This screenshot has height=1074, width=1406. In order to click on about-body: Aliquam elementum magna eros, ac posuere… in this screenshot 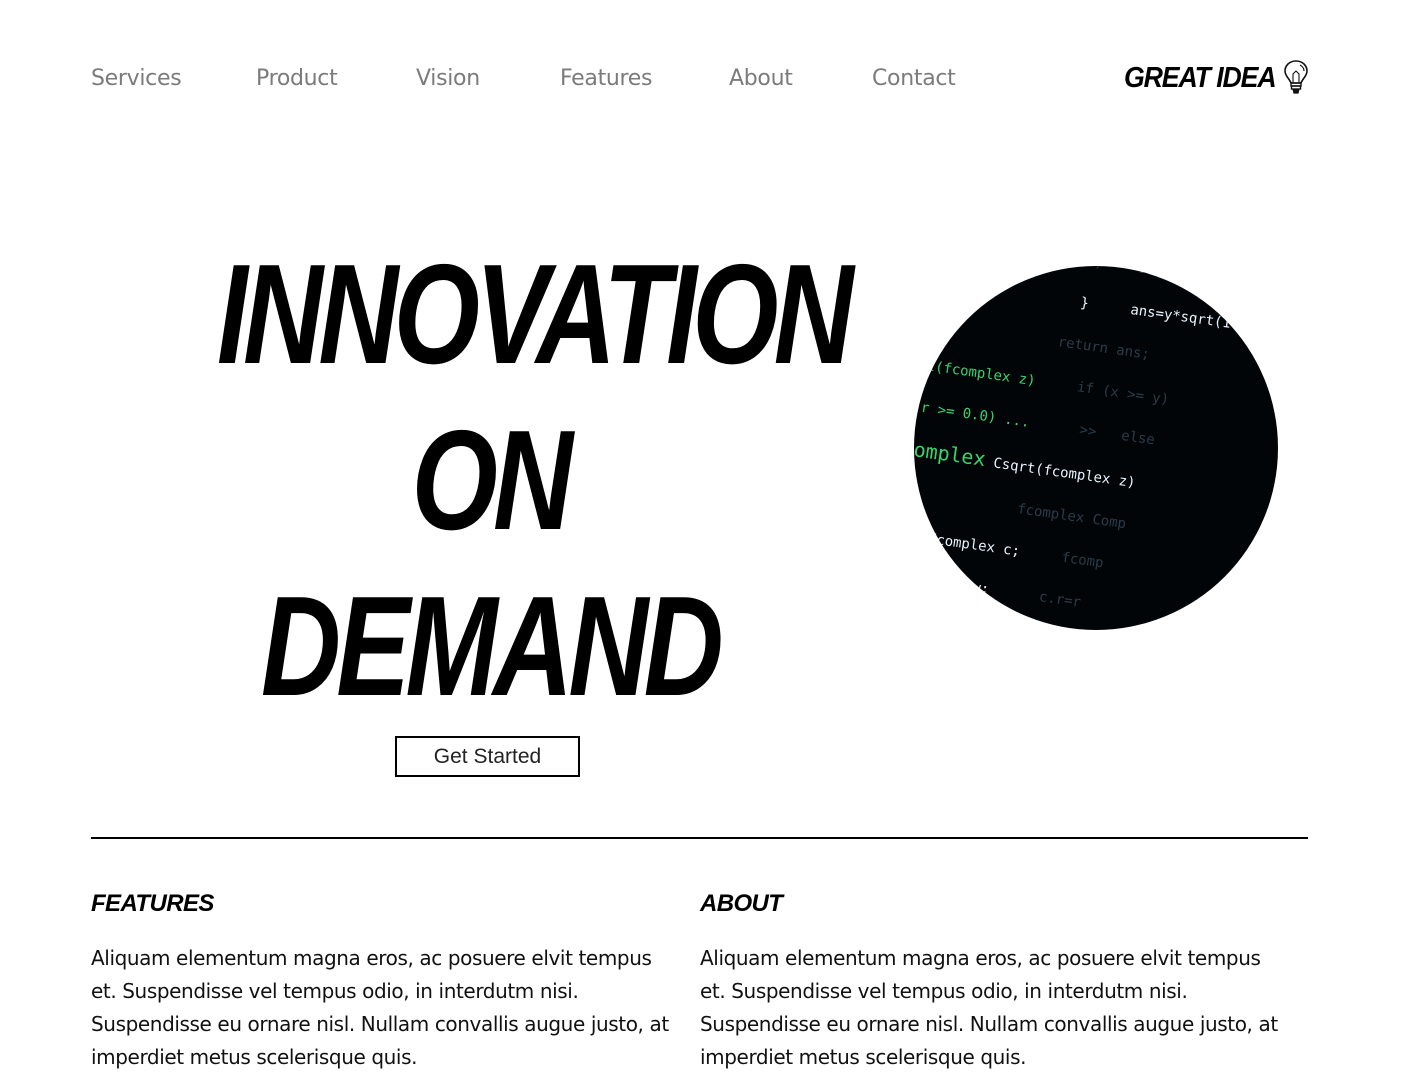, I will do `click(989, 1007)`.